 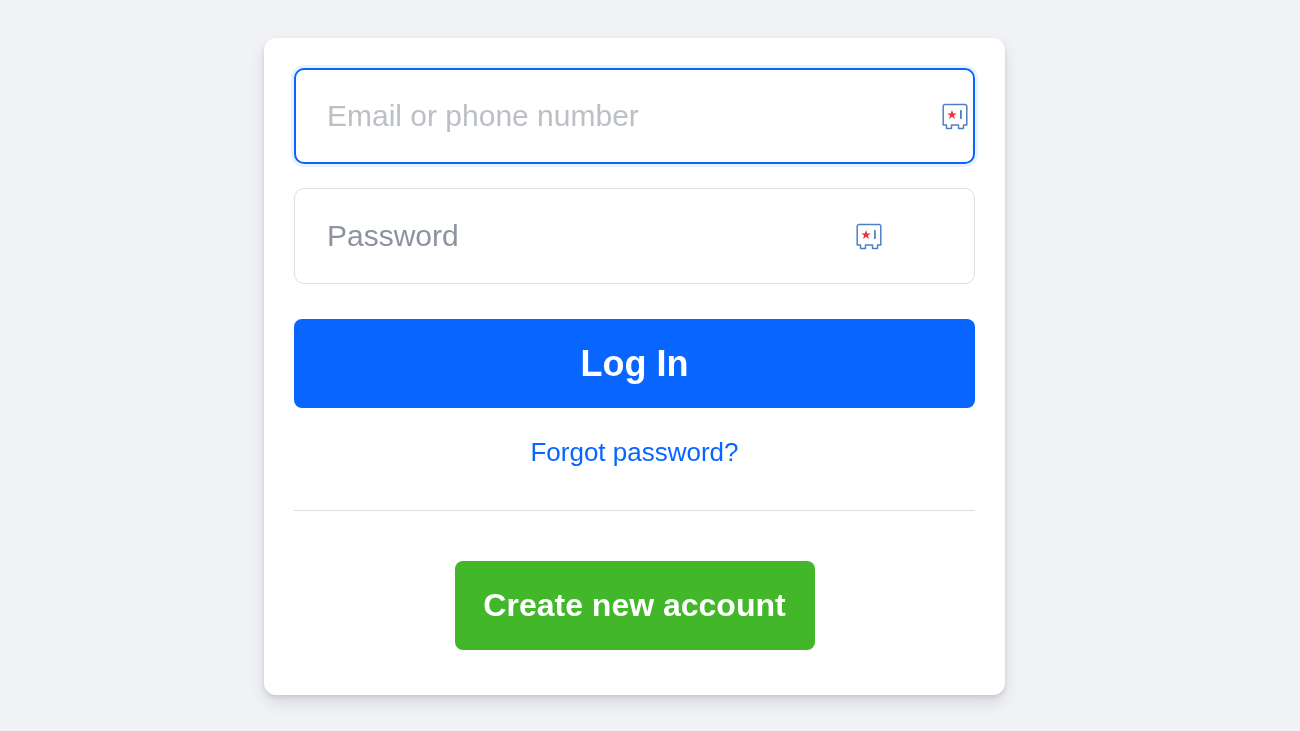 What do you see at coordinates (634, 452) in the screenshot?
I see `forgot-password-link: Forgot password?` at bounding box center [634, 452].